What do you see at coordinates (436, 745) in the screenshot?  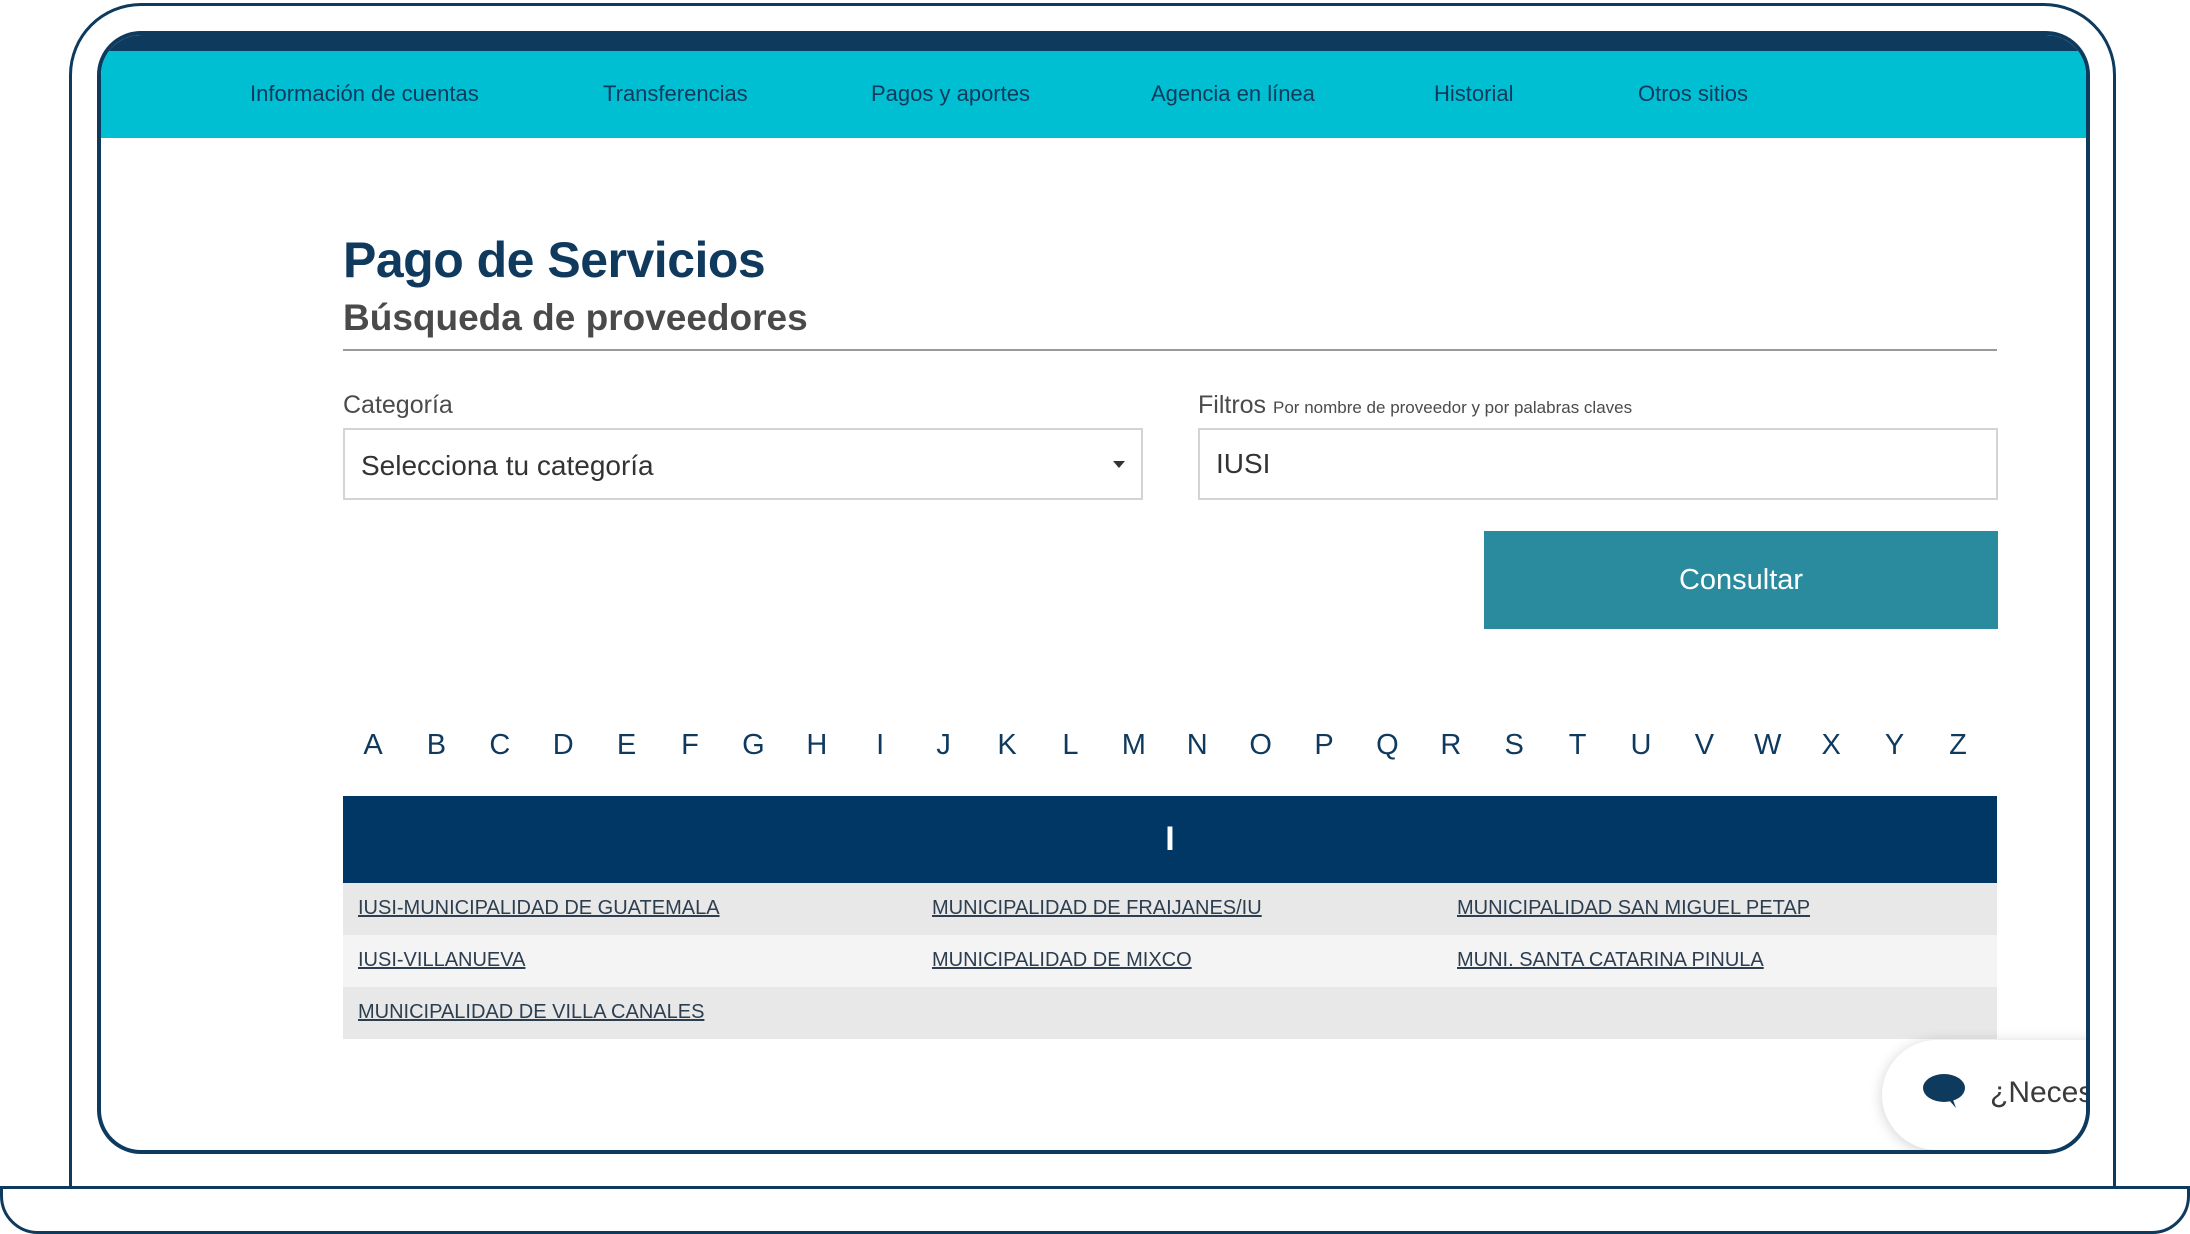 I see `alphabet-letter-b: B` at bounding box center [436, 745].